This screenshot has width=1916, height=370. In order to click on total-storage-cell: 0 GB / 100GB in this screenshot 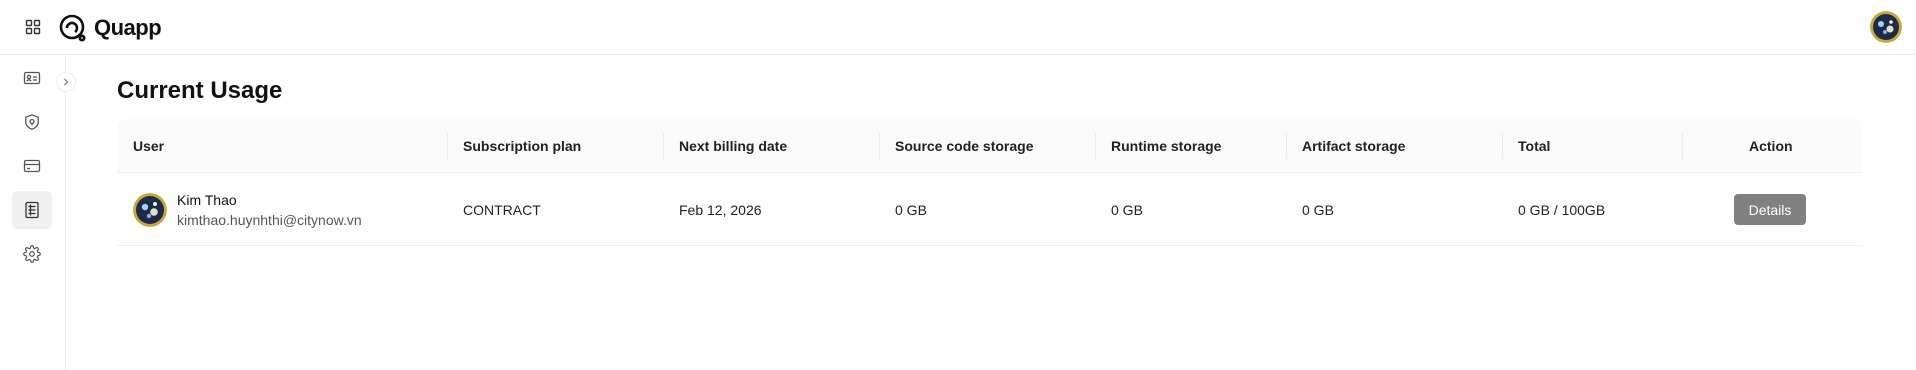, I will do `click(1562, 209)`.